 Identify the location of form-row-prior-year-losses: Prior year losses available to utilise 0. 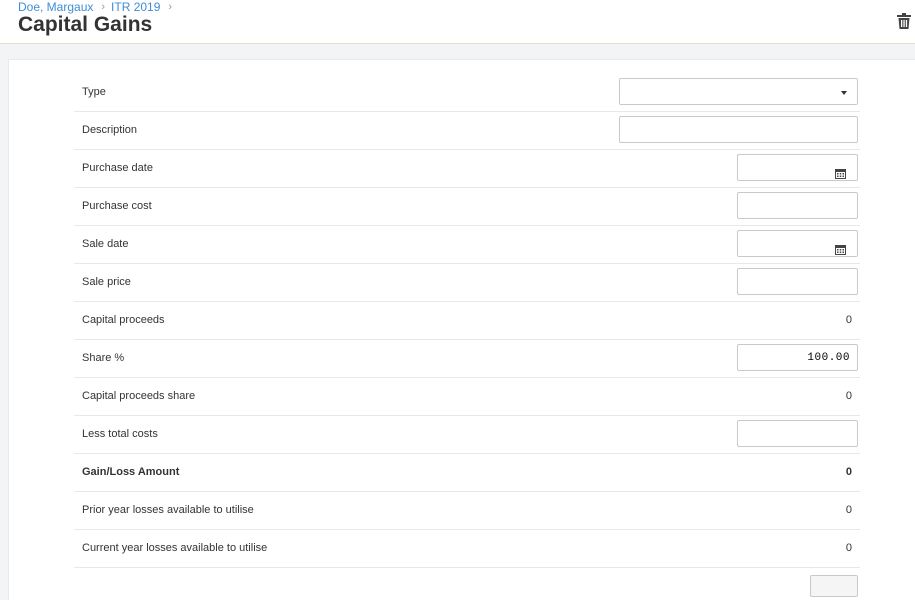
(467, 511).